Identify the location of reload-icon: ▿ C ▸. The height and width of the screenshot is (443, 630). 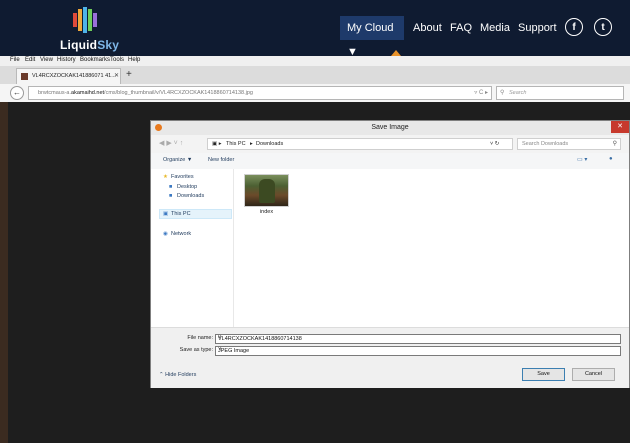
(481, 92).